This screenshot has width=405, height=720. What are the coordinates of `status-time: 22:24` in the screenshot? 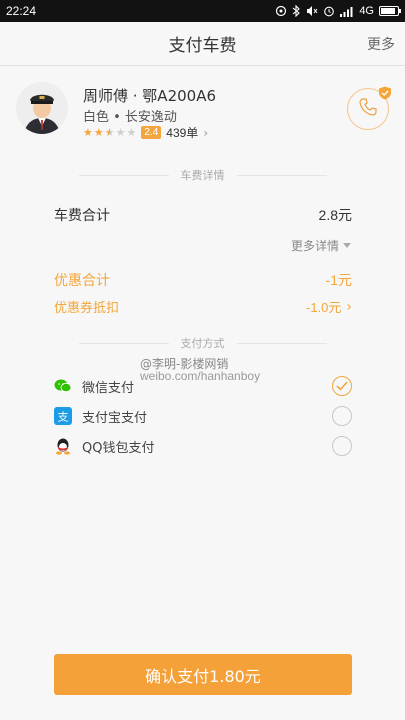 It's located at (21, 11).